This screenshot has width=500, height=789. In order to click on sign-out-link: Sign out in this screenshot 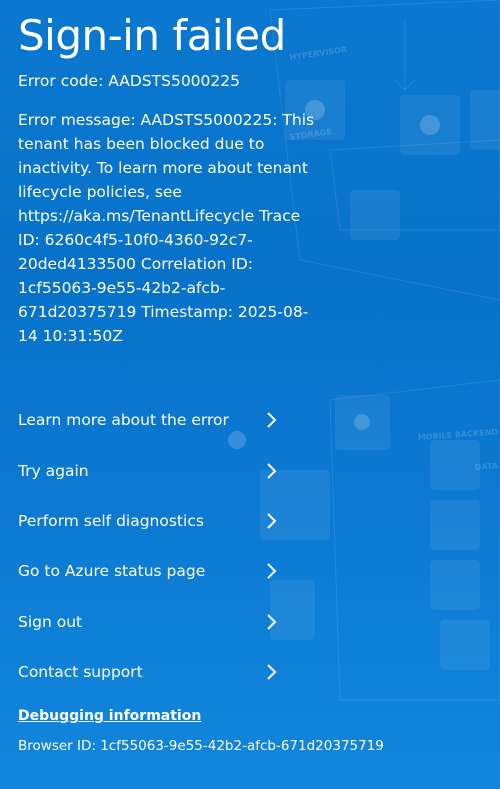, I will do `click(148, 622)`.